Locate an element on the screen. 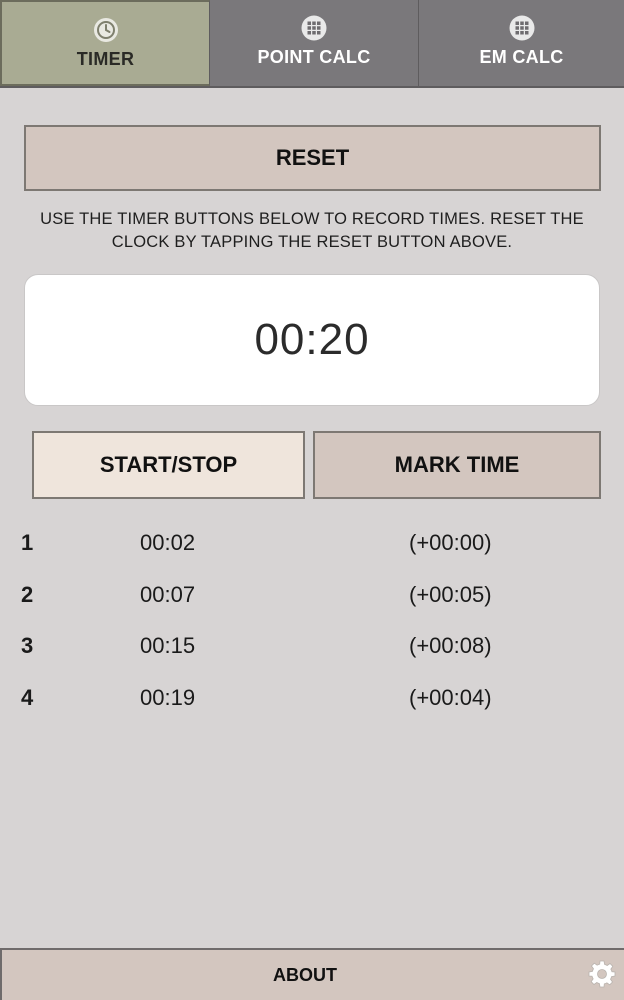 This screenshot has height=1000, width=624. tab-label: EM CALC is located at coordinates (521, 57).